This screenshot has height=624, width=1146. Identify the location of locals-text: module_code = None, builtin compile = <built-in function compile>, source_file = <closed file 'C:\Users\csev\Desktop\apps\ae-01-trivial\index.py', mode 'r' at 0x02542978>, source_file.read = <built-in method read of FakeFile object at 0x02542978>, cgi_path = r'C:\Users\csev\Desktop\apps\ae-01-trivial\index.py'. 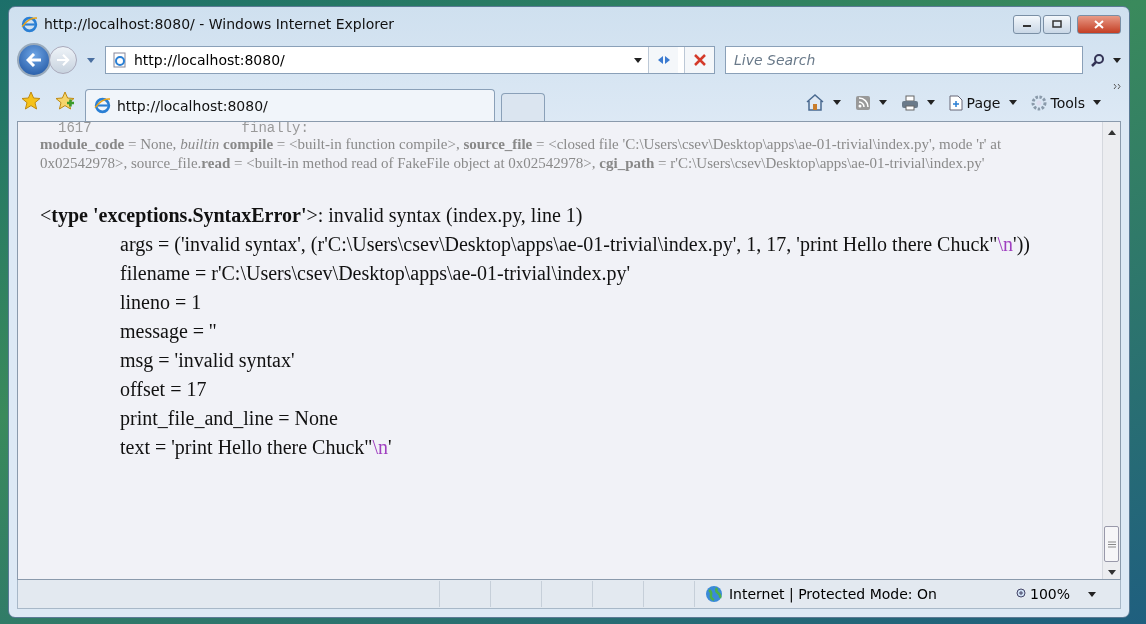
(521, 154).